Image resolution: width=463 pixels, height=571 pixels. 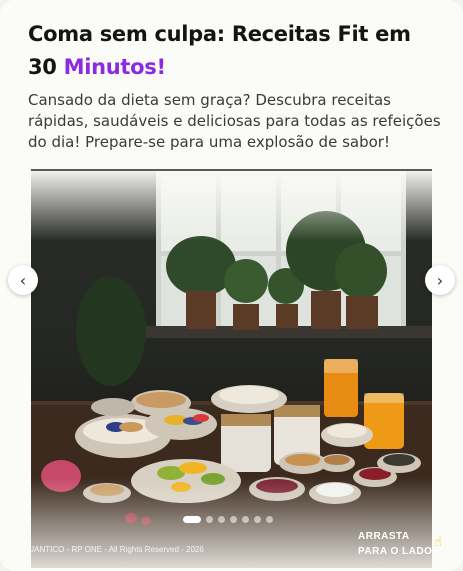 I want to click on carousel-prev-button: ‹, so click(x=23, y=280).